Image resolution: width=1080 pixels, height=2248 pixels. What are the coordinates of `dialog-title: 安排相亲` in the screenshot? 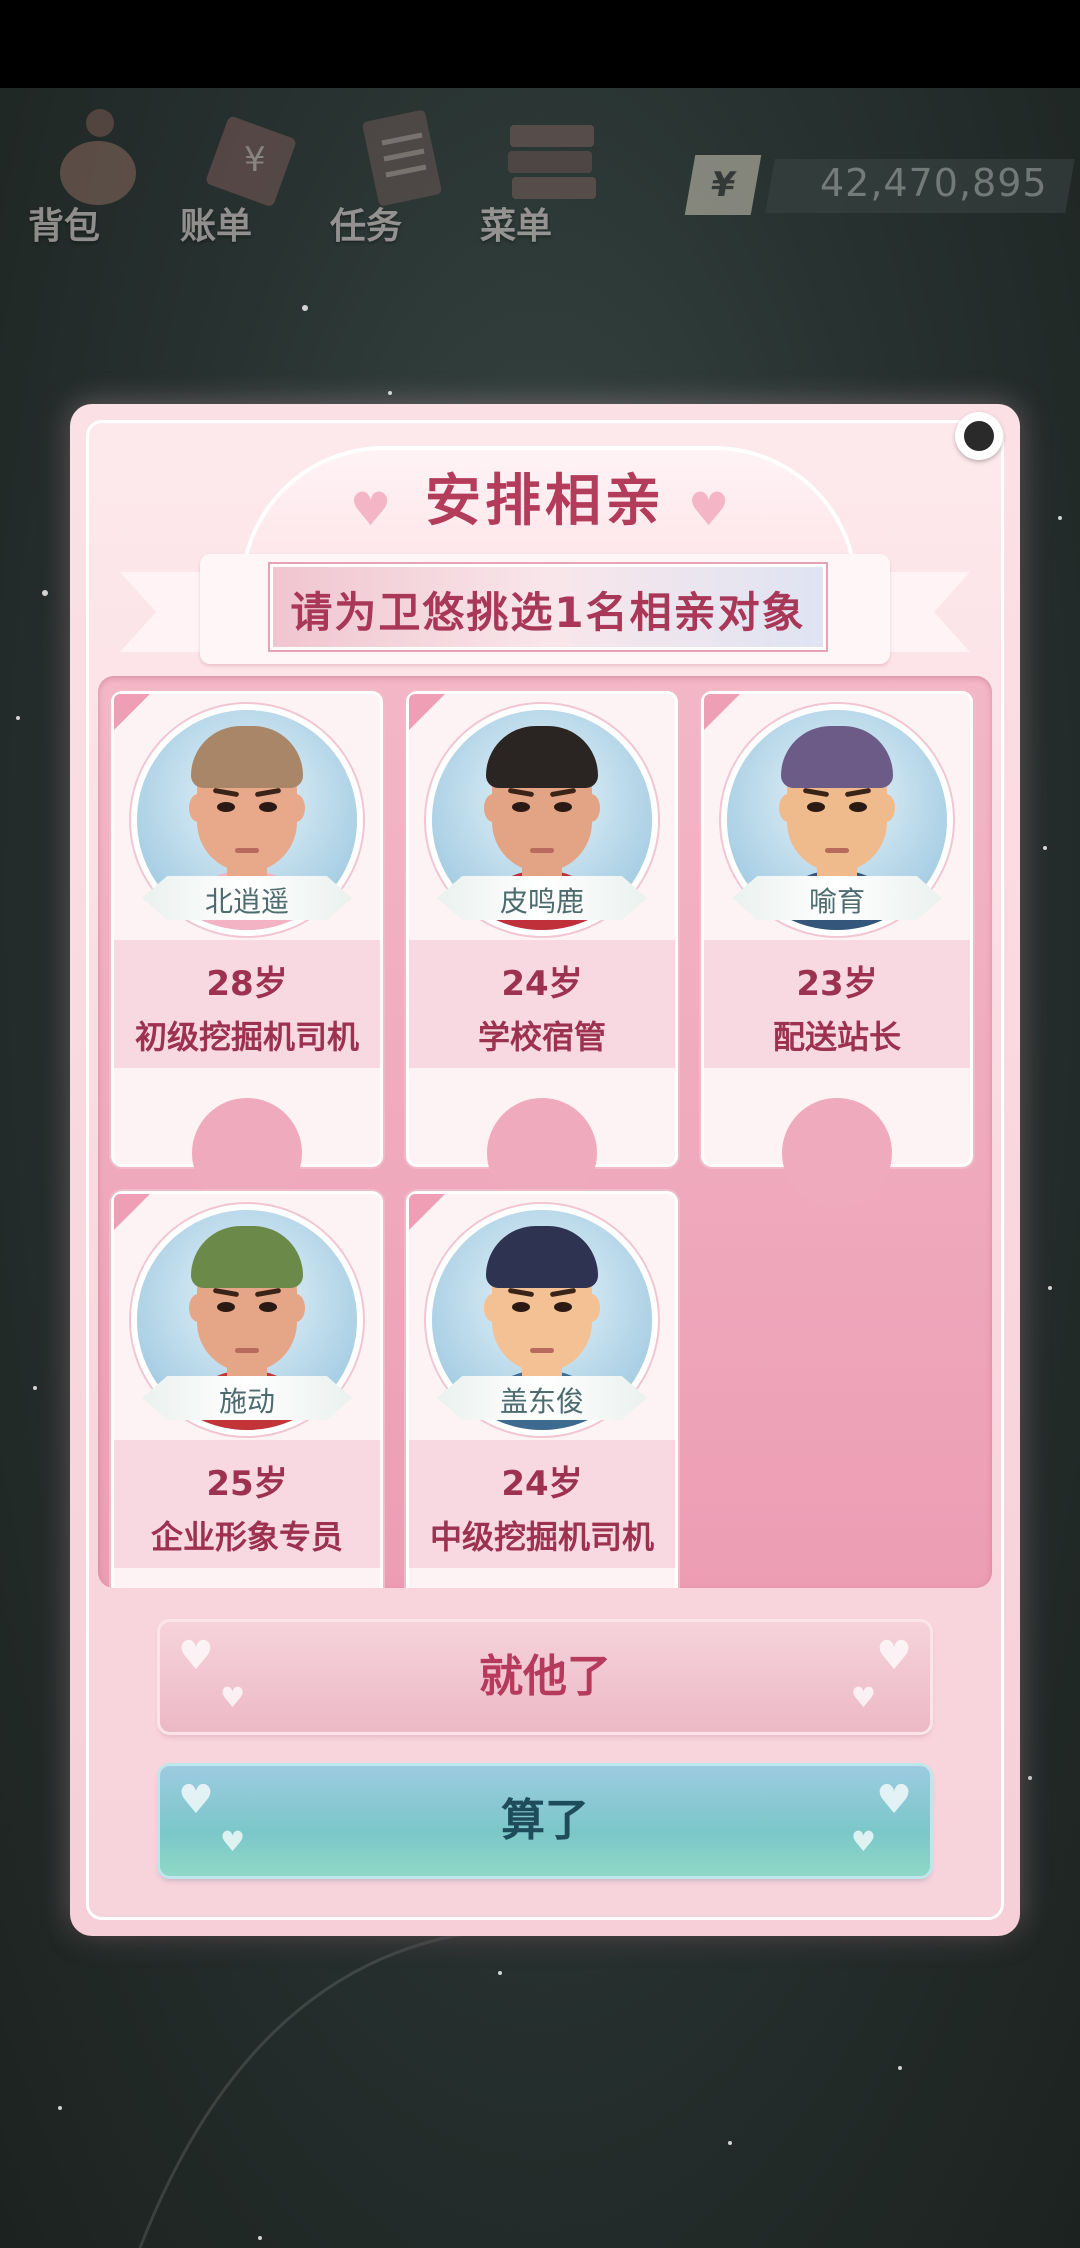 It's located at (545, 501).